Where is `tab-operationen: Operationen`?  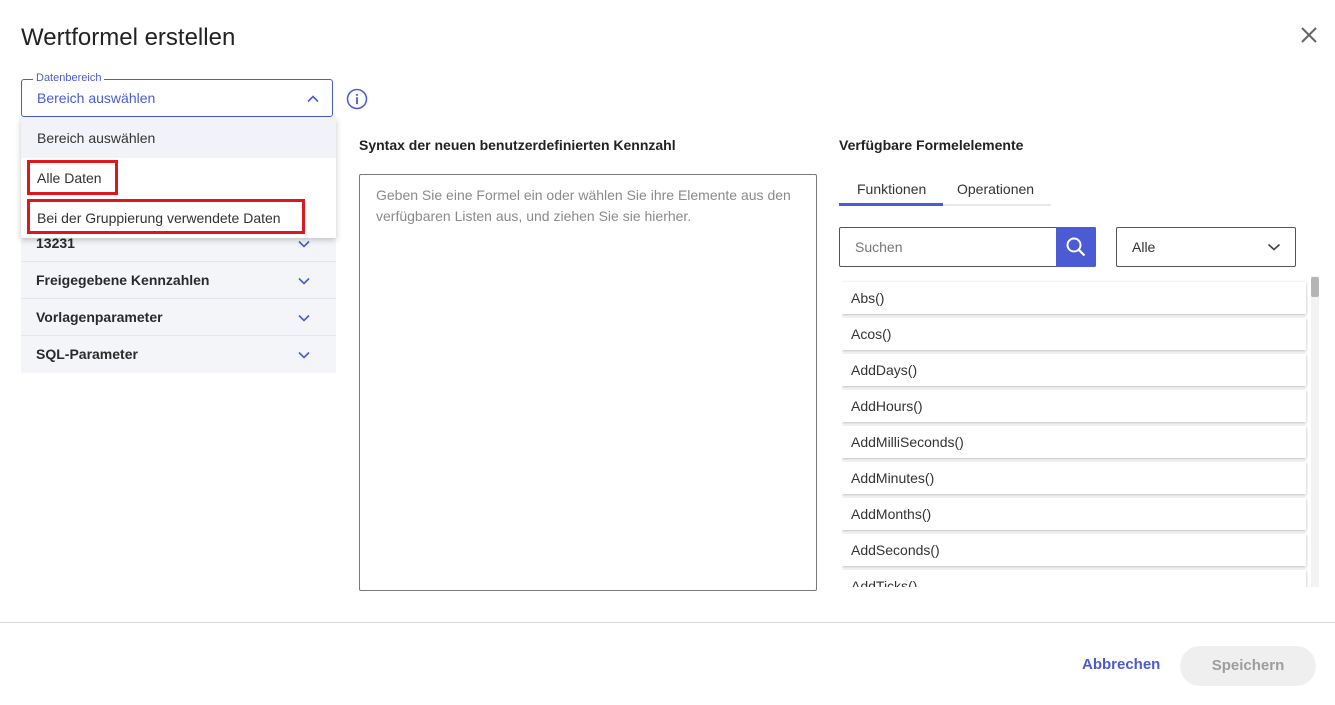 tab-operationen: Operationen is located at coordinates (995, 189).